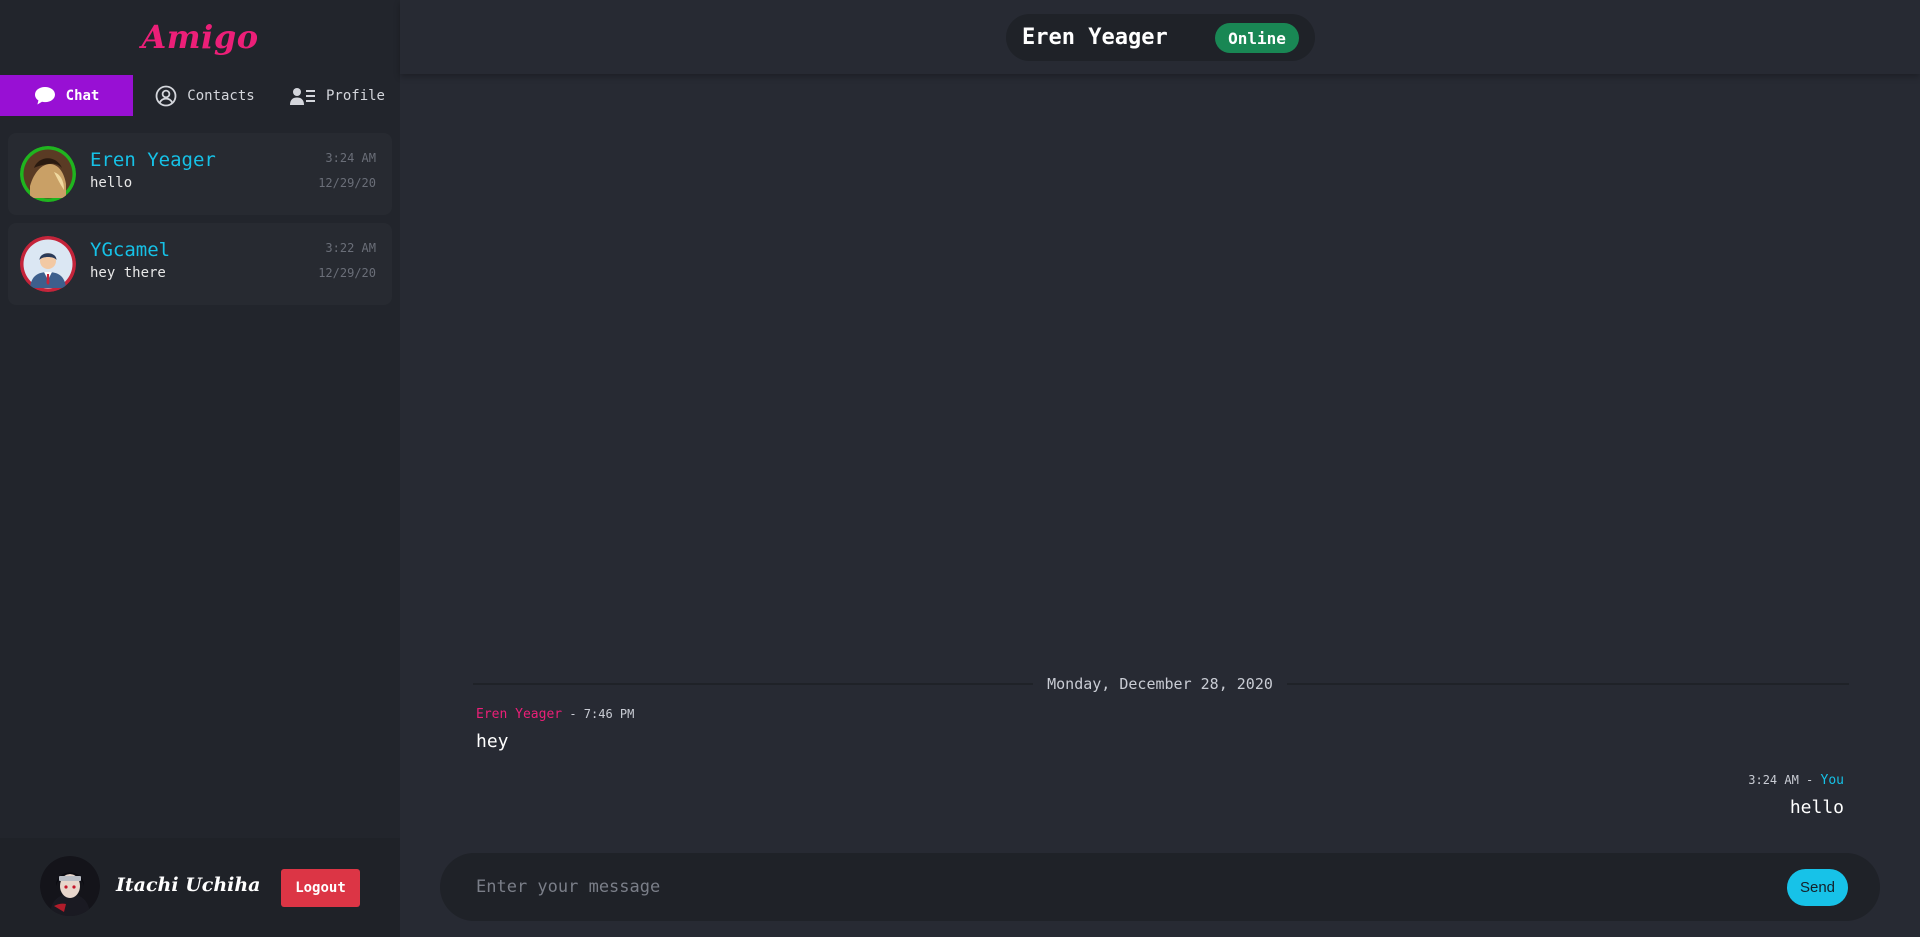 The image size is (1920, 937). I want to click on date-divider: Monday, December 28, 2020, so click(1160, 684).